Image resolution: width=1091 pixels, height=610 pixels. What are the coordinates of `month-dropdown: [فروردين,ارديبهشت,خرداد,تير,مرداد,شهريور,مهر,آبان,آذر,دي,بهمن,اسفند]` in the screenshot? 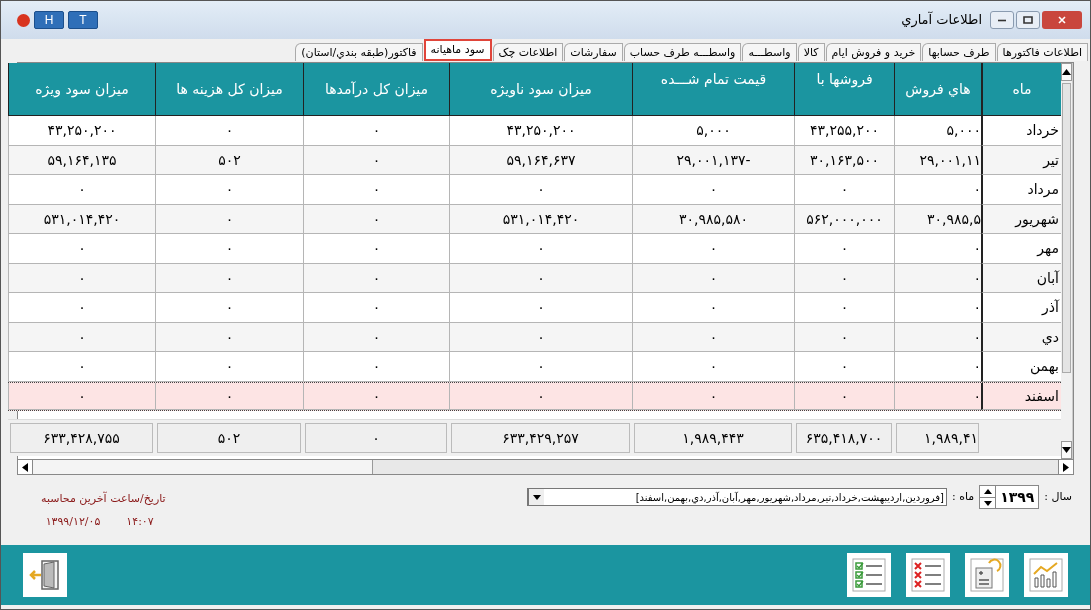 It's located at (737, 497).